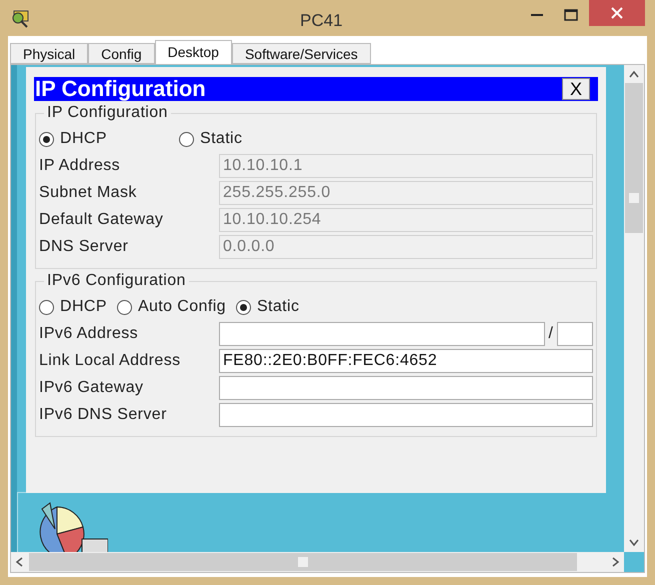 The image size is (655, 585). I want to click on field-label: Default Gateway, so click(101, 220).